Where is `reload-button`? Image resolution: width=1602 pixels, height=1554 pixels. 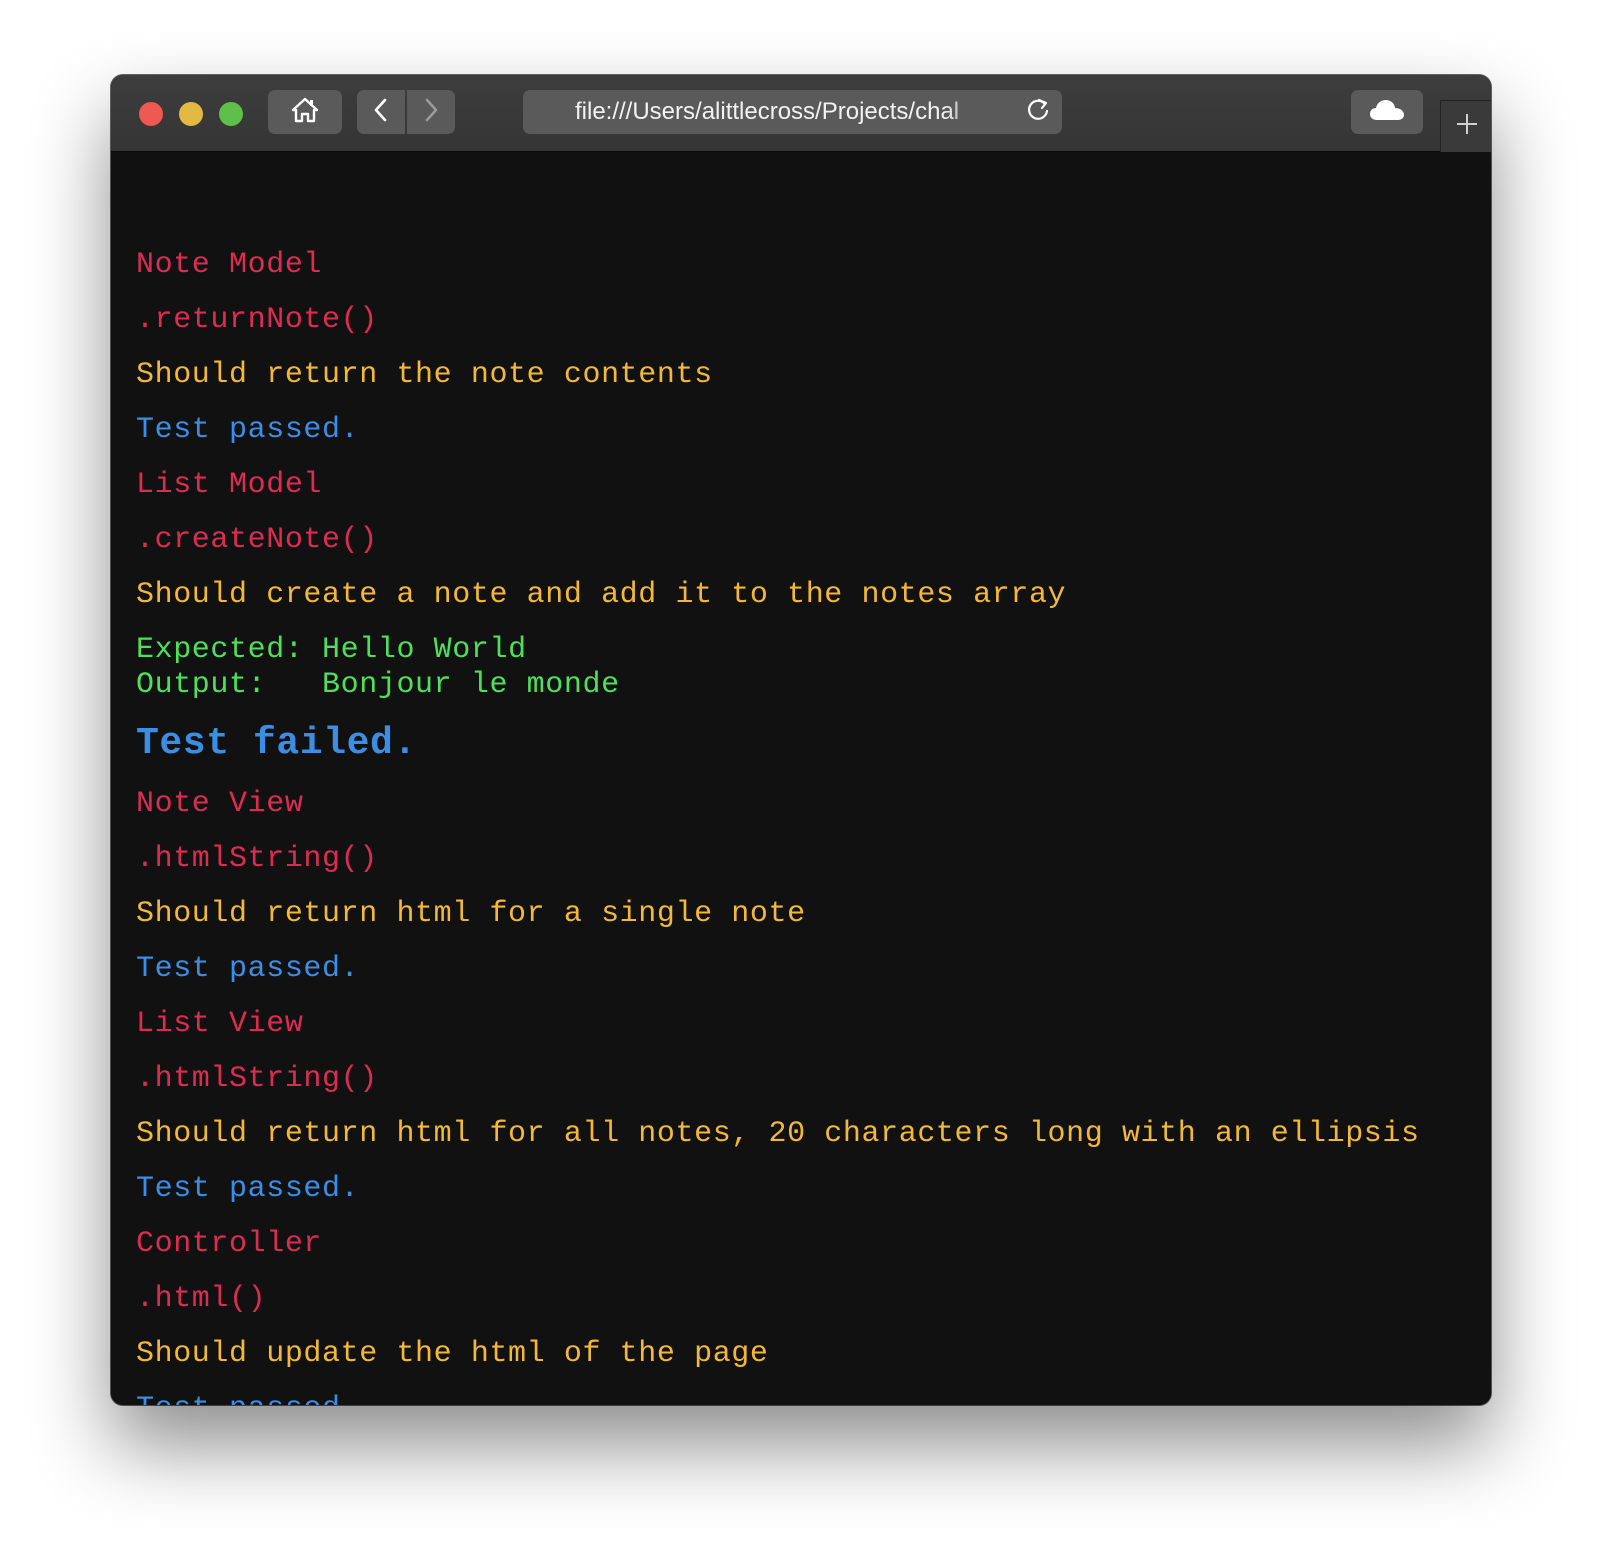
reload-button is located at coordinates (1038, 112).